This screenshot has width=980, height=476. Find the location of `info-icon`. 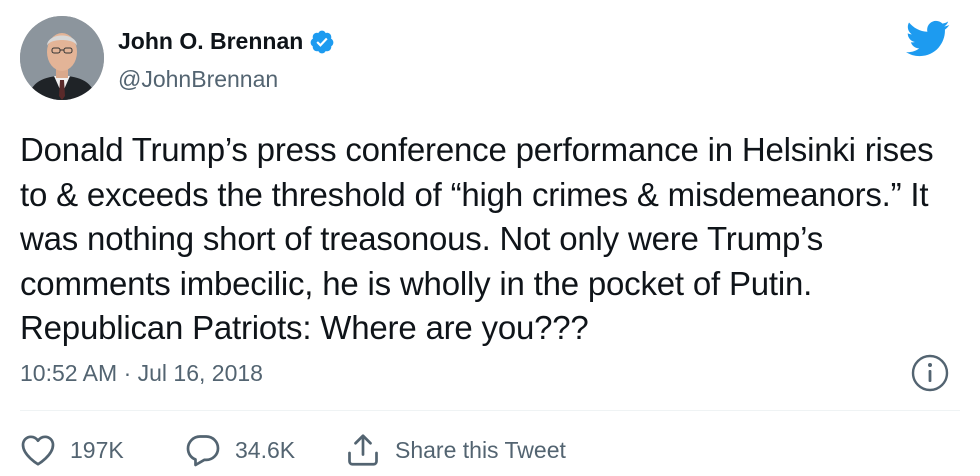

info-icon is located at coordinates (930, 373).